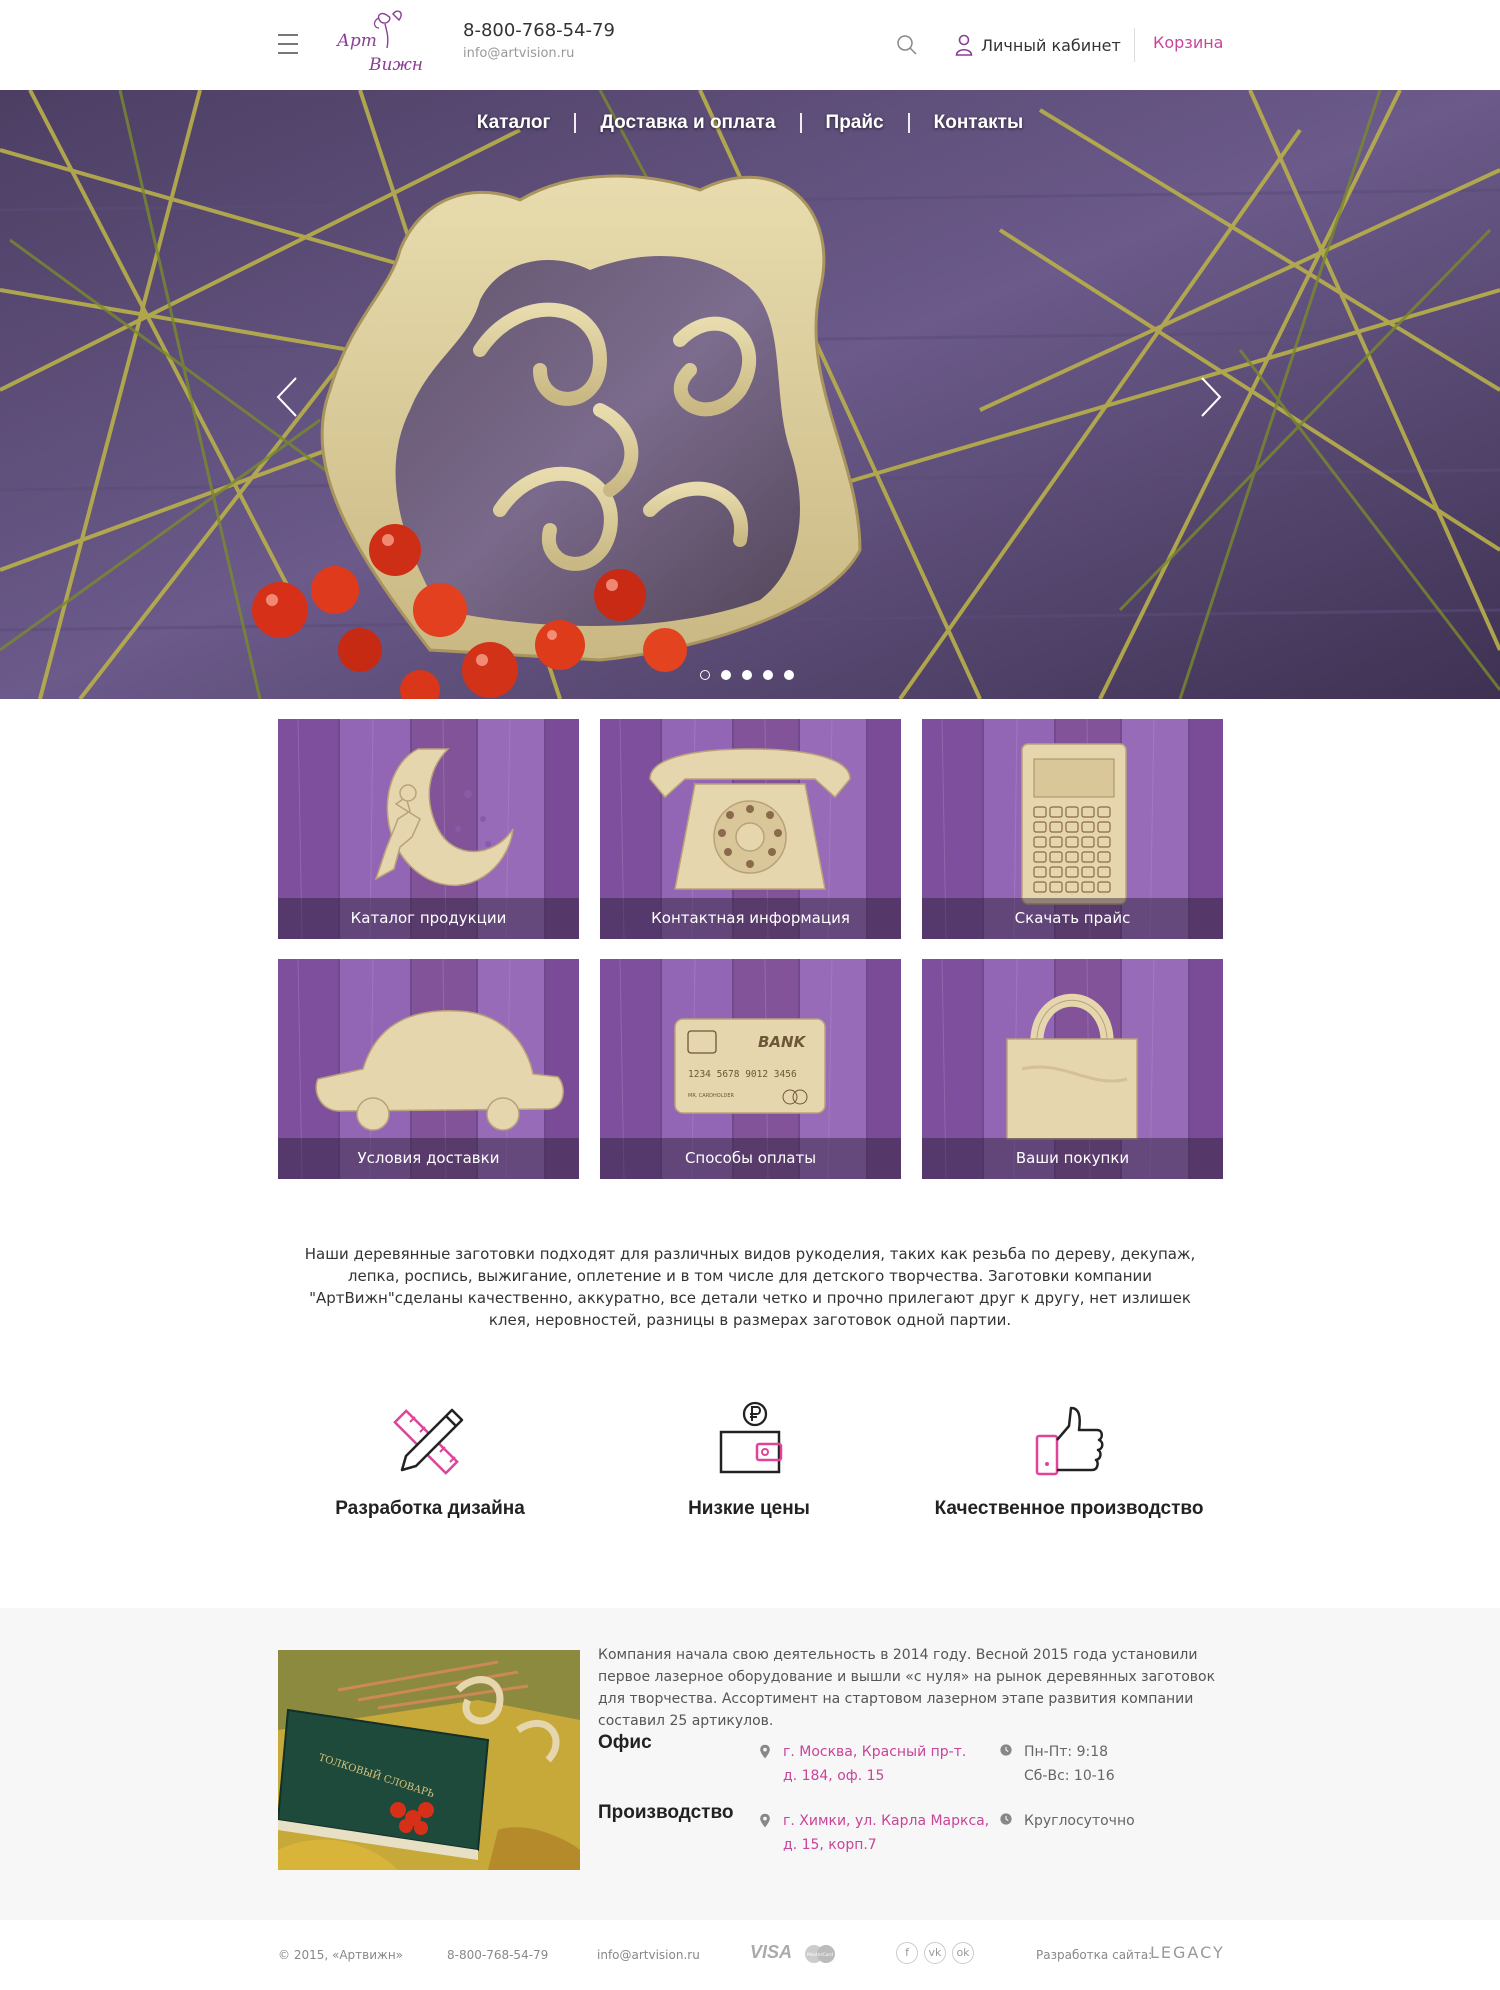 The image size is (1500, 1990). I want to click on office-address-line1: г. Москва, Красный пр-т., so click(875, 1752).